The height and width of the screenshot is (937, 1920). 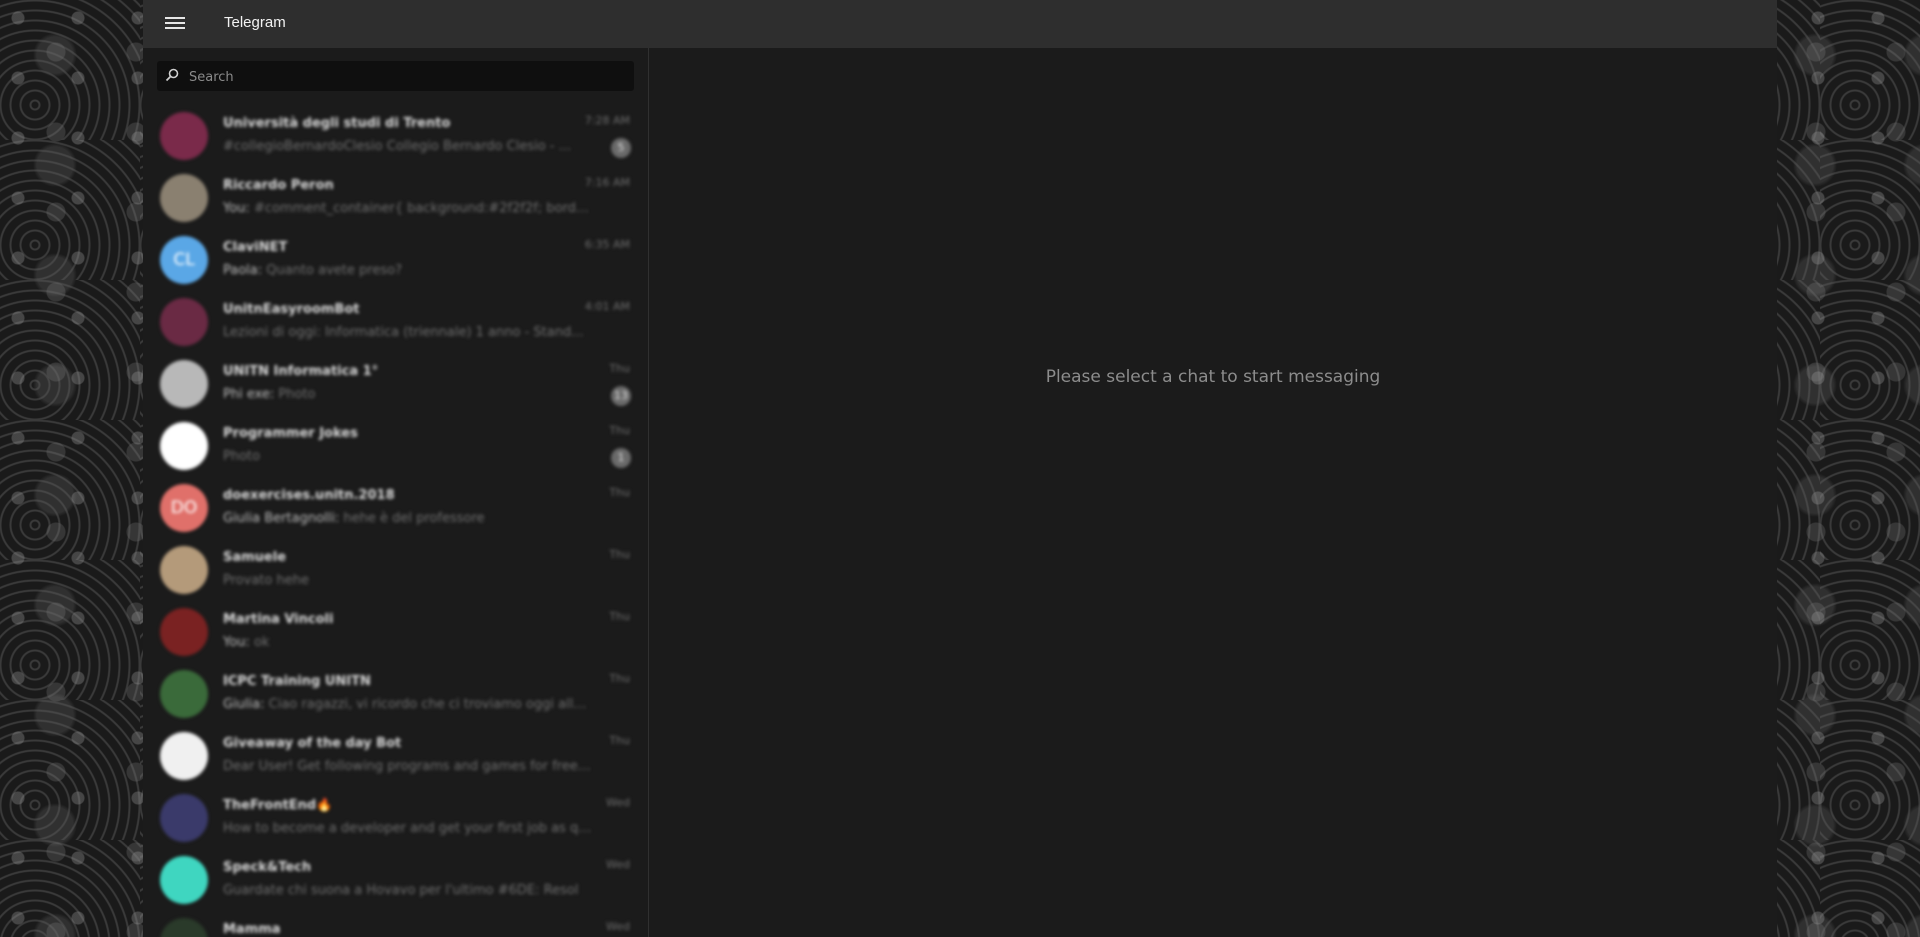 What do you see at coordinates (414, 518) in the screenshot?
I see `chat-message: hehe è del professore` at bounding box center [414, 518].